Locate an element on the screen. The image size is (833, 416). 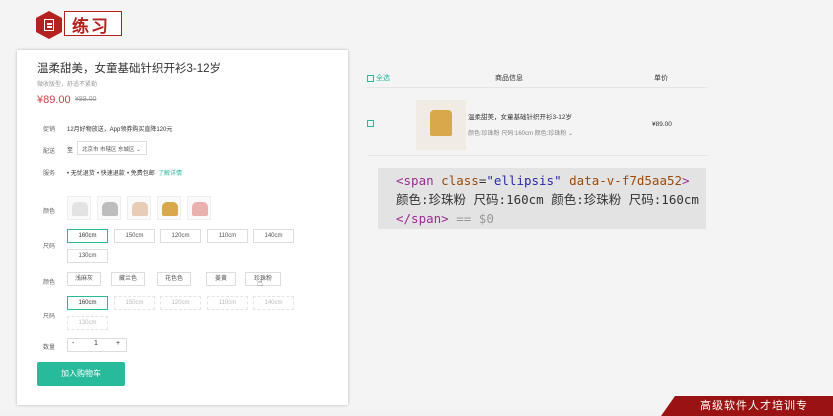
product-thumbnail is located at coordinates (441, 125).